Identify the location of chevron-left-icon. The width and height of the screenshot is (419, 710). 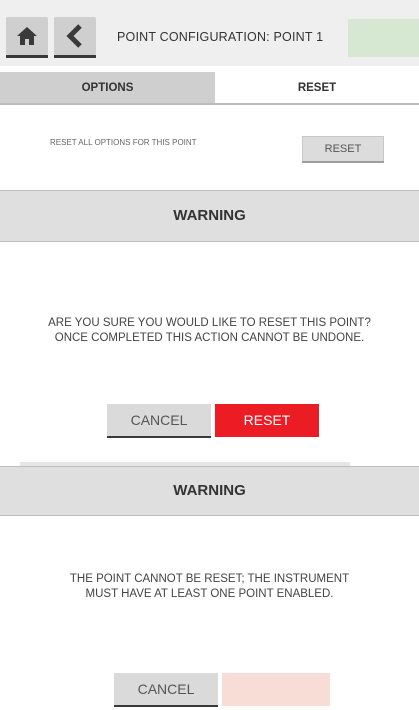
(74, 36).